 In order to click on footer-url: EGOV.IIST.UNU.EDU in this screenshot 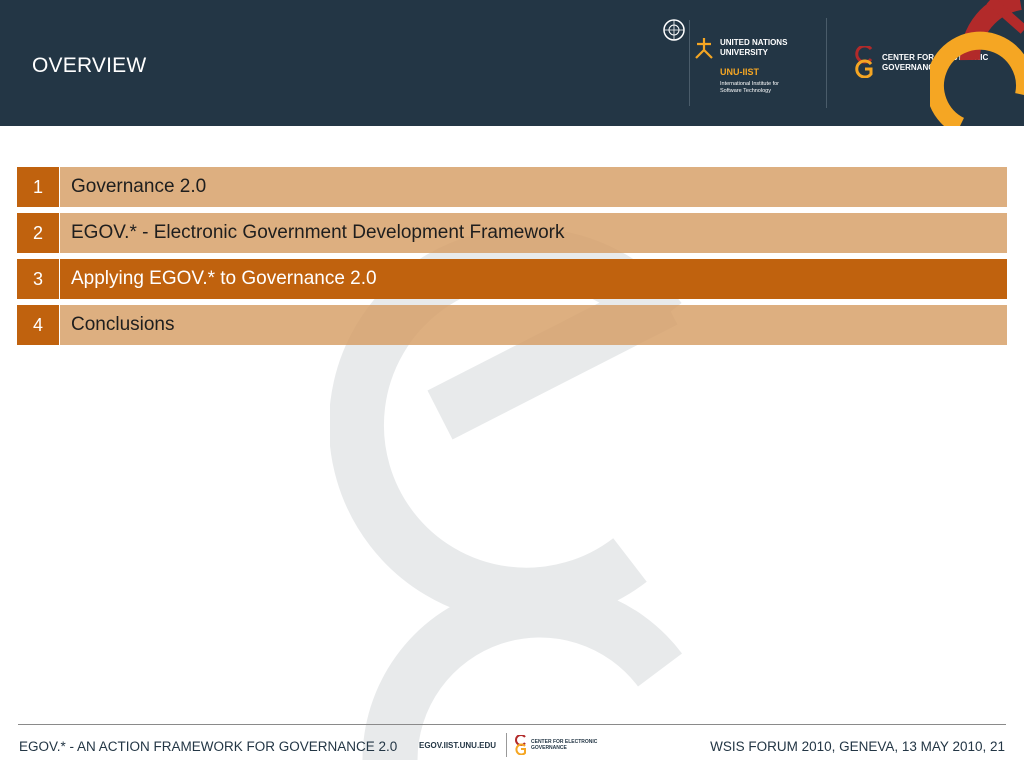, I will do `click(458, 745)`.